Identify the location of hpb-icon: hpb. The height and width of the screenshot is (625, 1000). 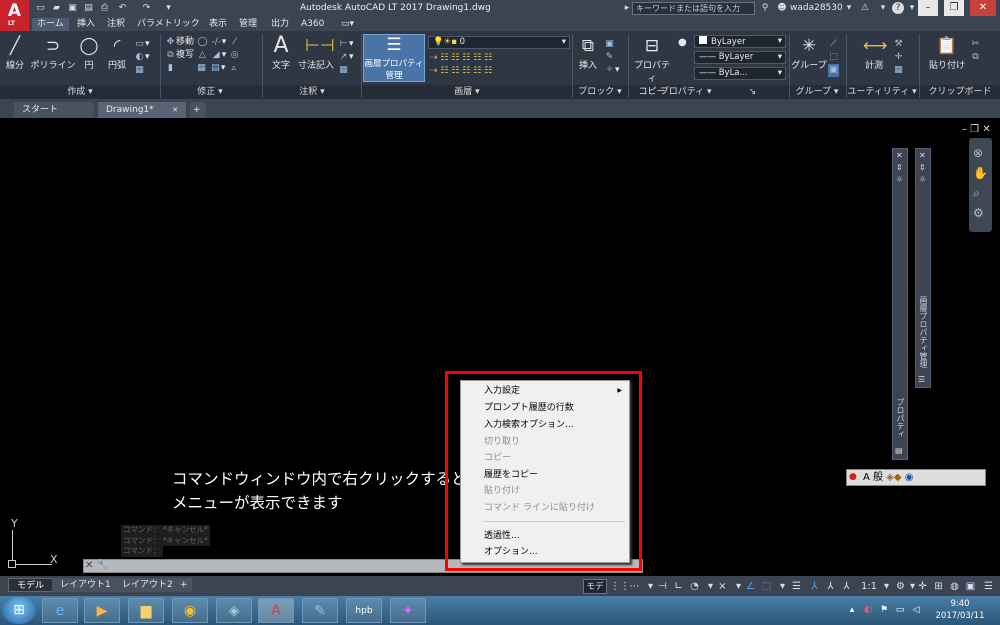
(364, 610).